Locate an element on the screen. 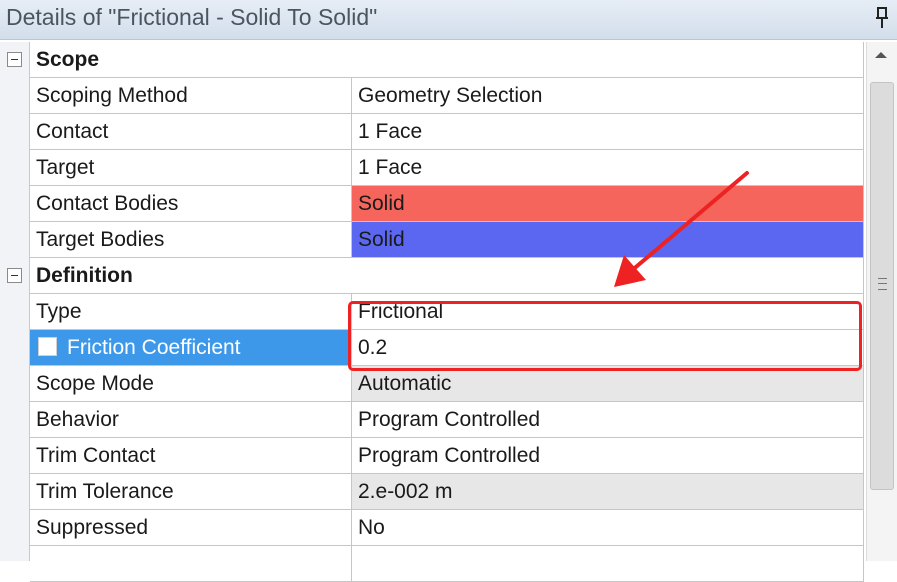  property-label: Contact is located at coordinates (191, 132).